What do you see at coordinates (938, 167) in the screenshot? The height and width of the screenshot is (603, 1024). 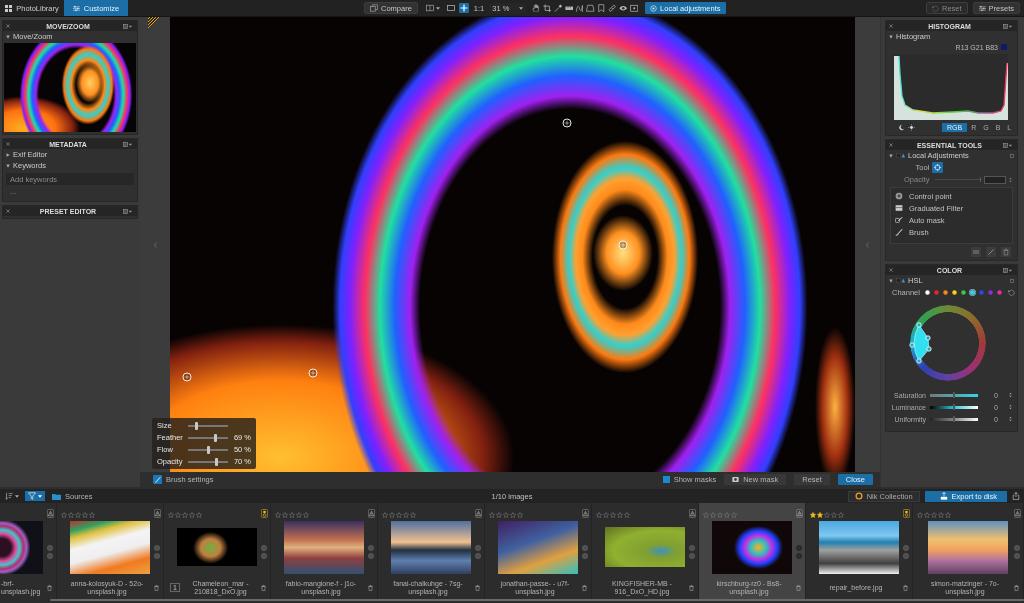 I see `tool-button` at bounding box center [938, 167].